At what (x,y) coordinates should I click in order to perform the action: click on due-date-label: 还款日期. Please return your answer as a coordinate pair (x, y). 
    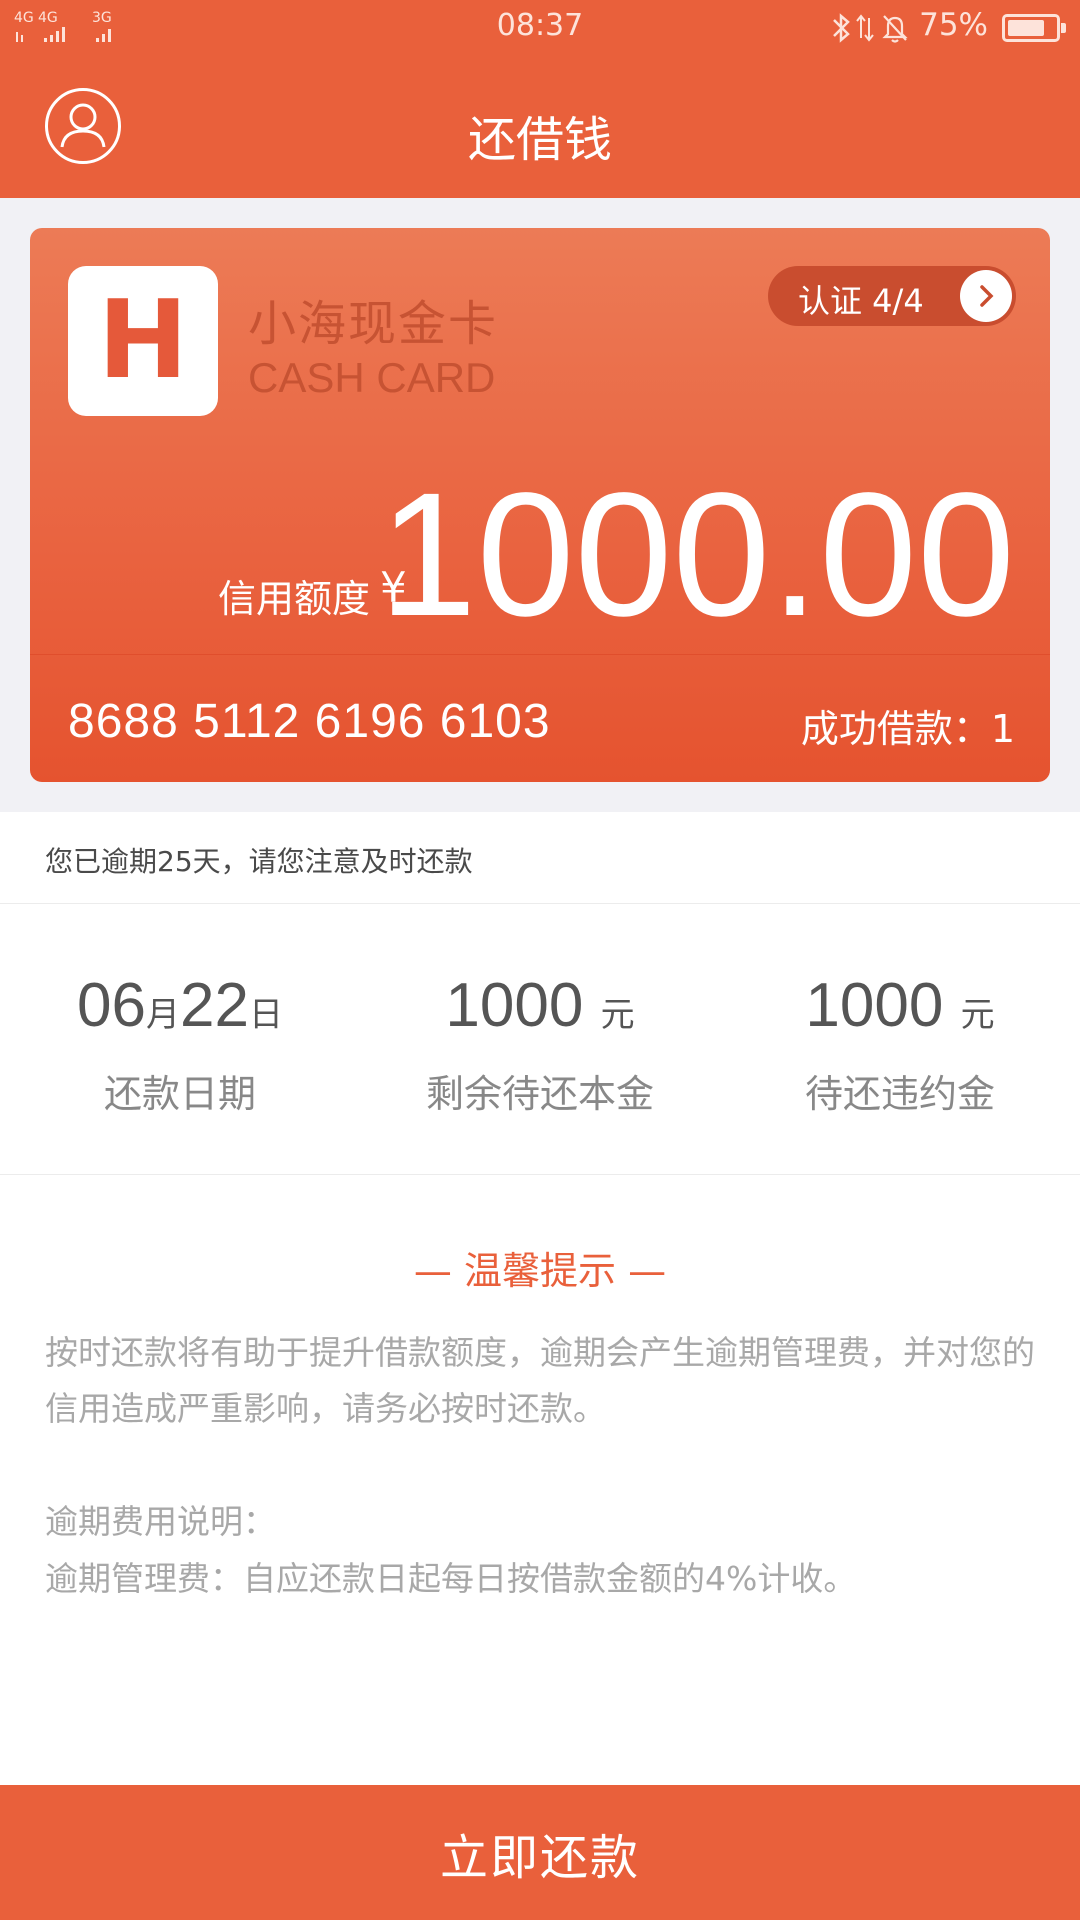
    Looking at the image, I should click on (179, 1094).